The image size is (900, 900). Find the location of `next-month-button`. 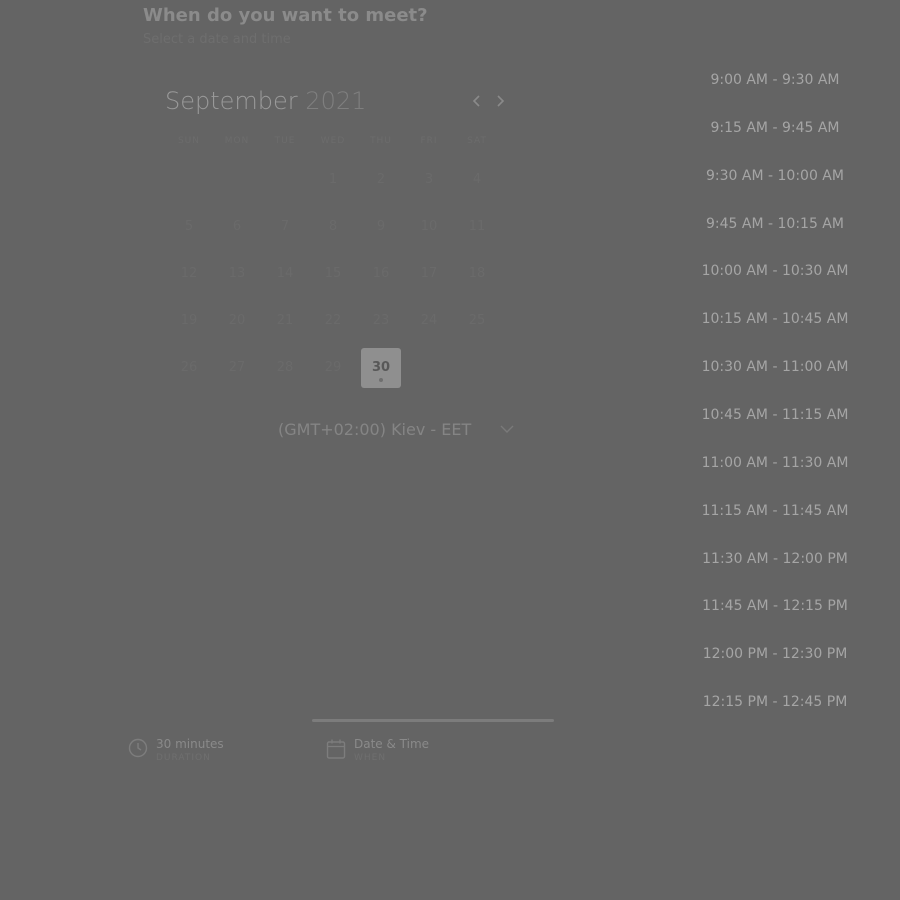

next-month-button is located at coordinates (500, 101).